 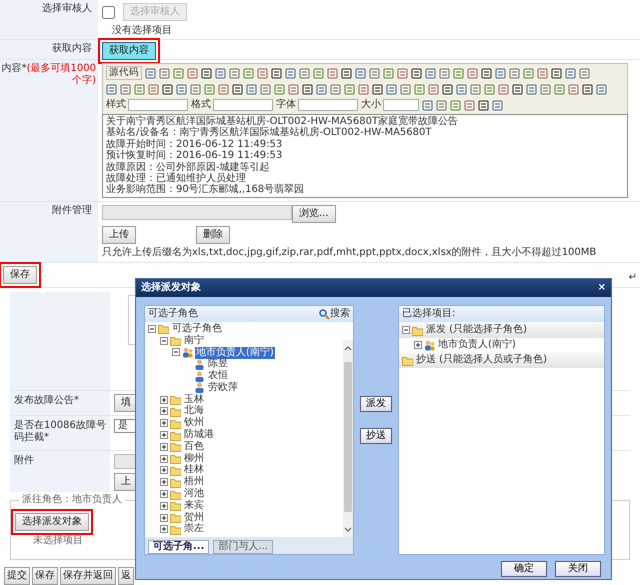 What do you see at coordinates (286, 105) in the screenshot?
I see `dropdown-label: 字体` at bounding box center [286, 105].